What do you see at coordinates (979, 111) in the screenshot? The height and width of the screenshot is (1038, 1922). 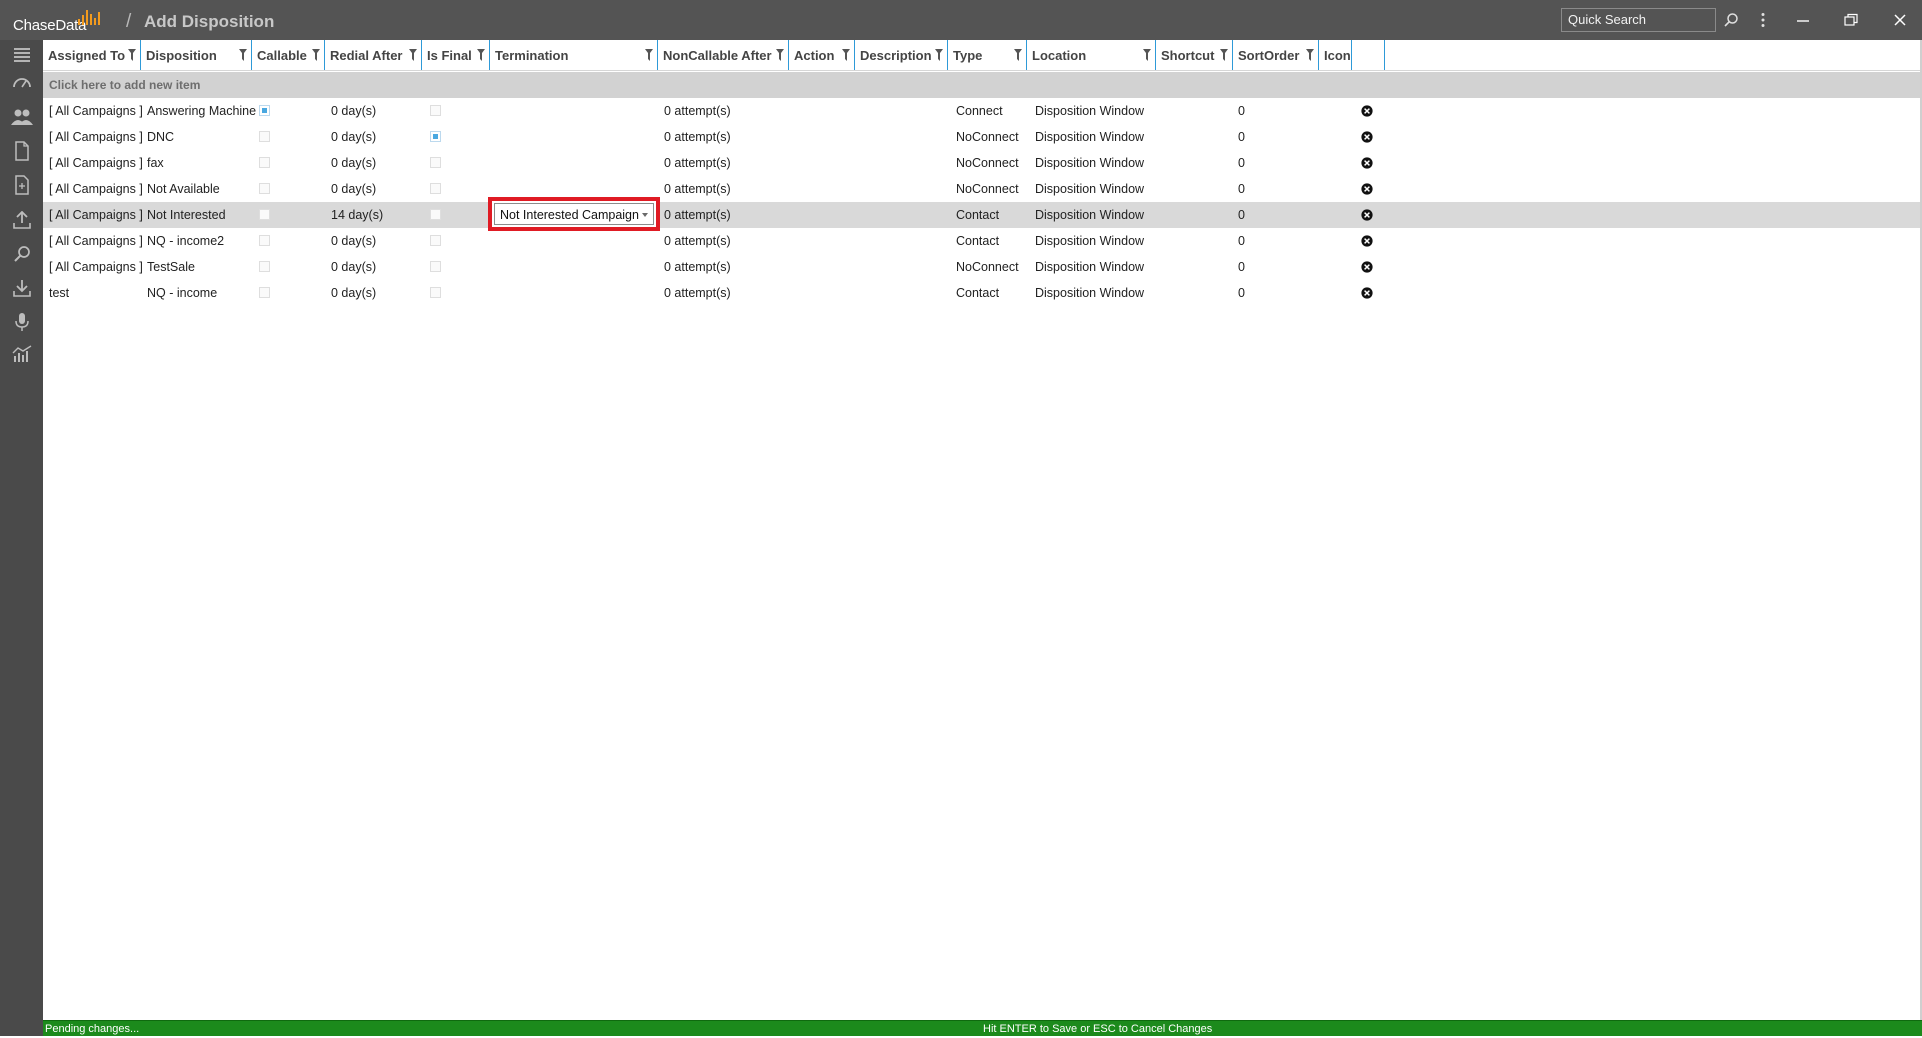 I see `cell-type: Connect` at bounding box center [979, 111].